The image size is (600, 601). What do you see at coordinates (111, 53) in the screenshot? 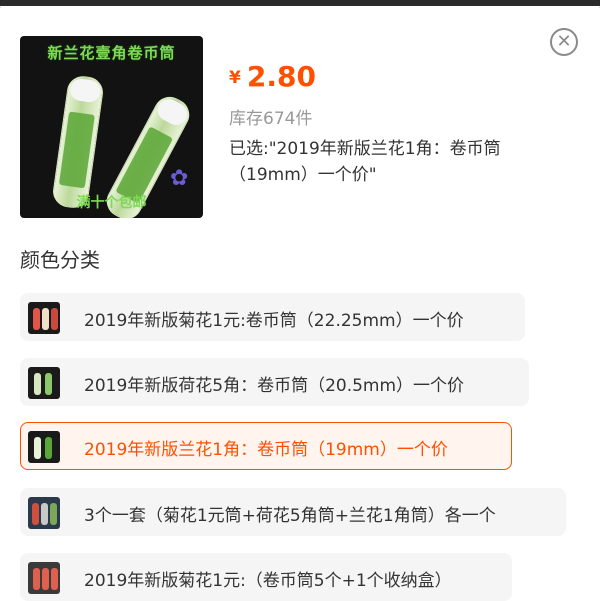
I see `image-banner-text: 新兰花壹角卷币筒` at bounding box center [111, 53].